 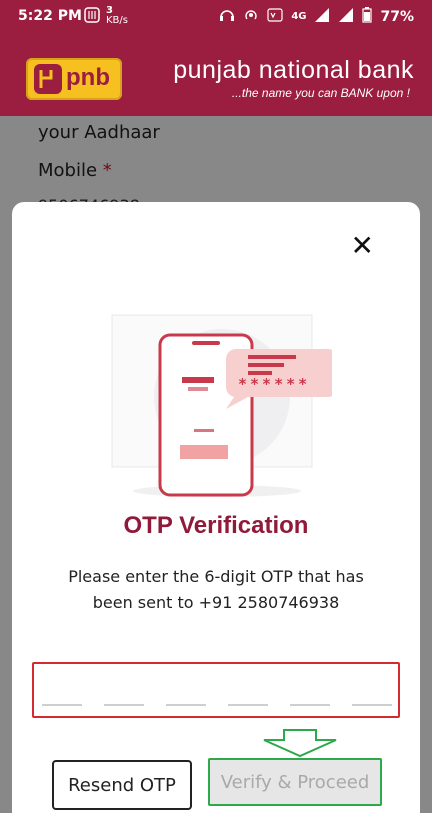 What do you see at coordinates (220, 405) in the screenshot?
I see `otp-illustration: ******` at bounding box center [220, 405].